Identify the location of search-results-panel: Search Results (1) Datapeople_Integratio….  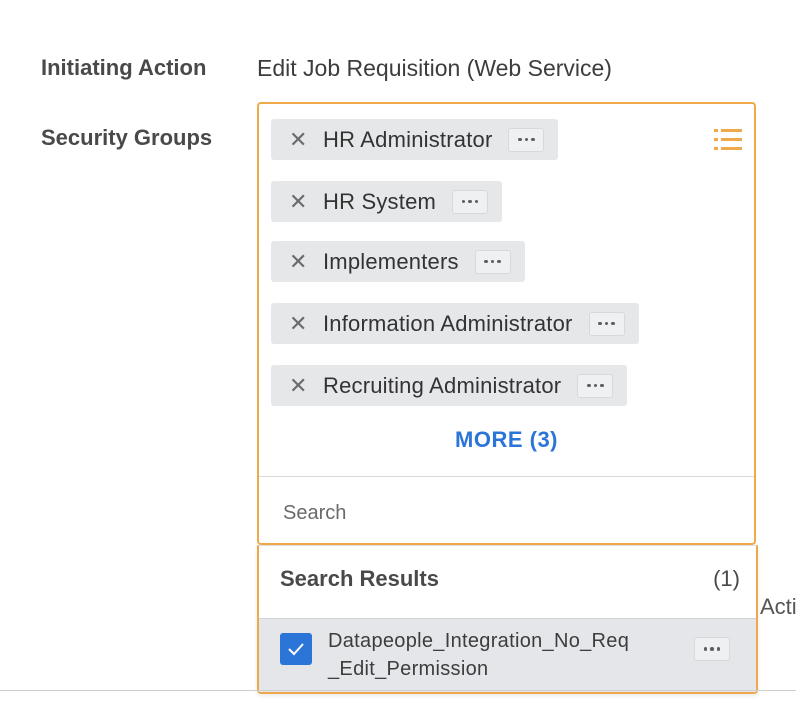
(507, 619).